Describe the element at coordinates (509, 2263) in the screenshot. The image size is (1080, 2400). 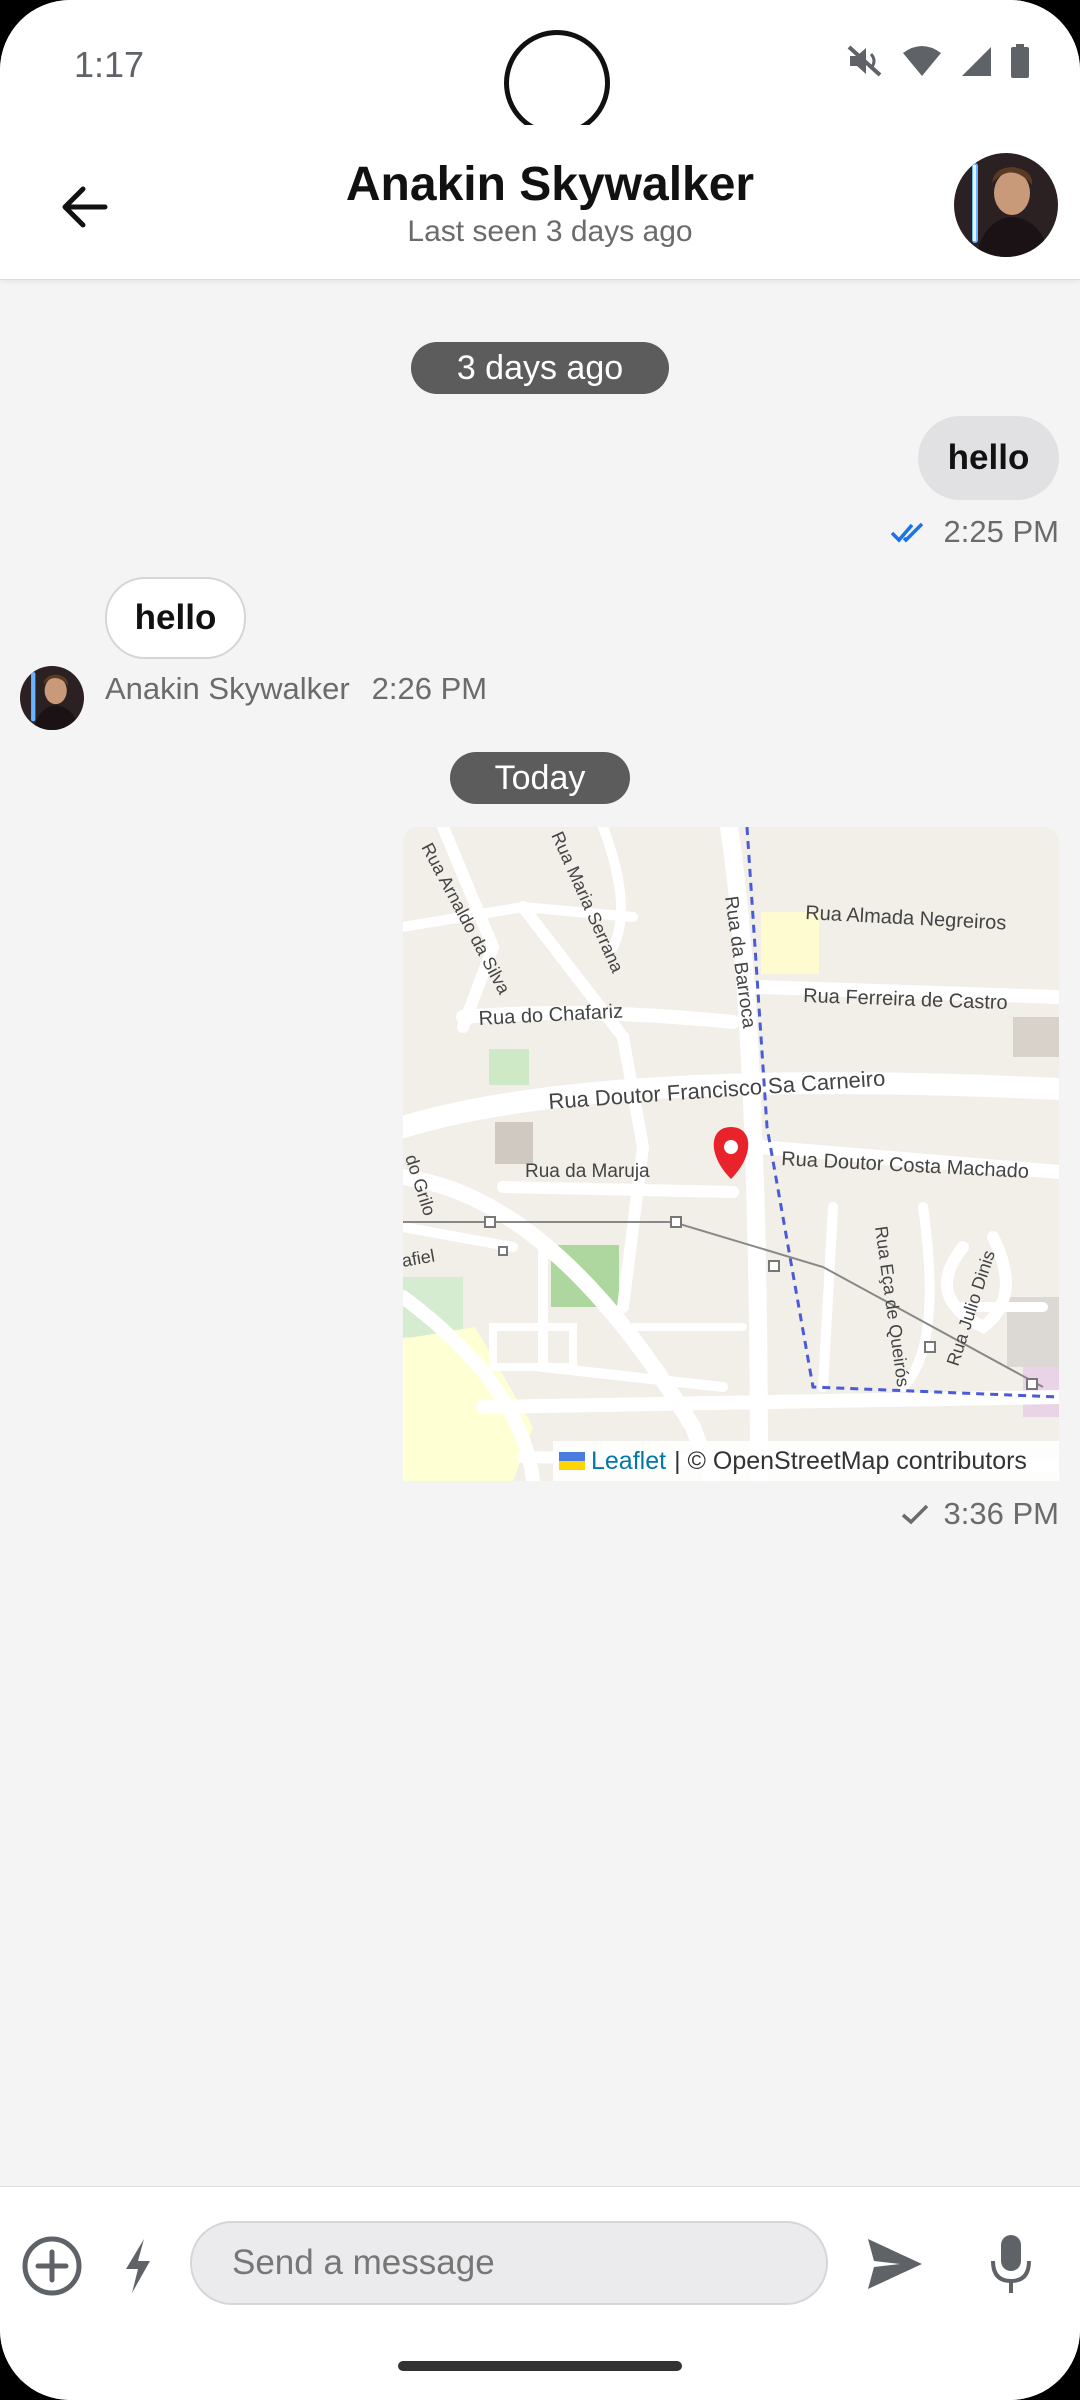
I see `message-input` at that location.